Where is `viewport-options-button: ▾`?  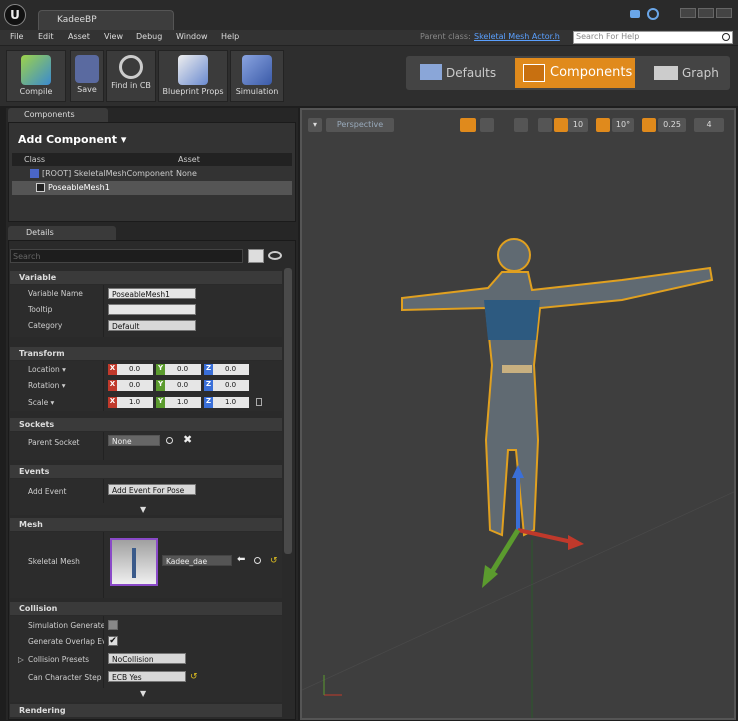
viewport-options-button: ▾ is located at coordinates (315, 125).